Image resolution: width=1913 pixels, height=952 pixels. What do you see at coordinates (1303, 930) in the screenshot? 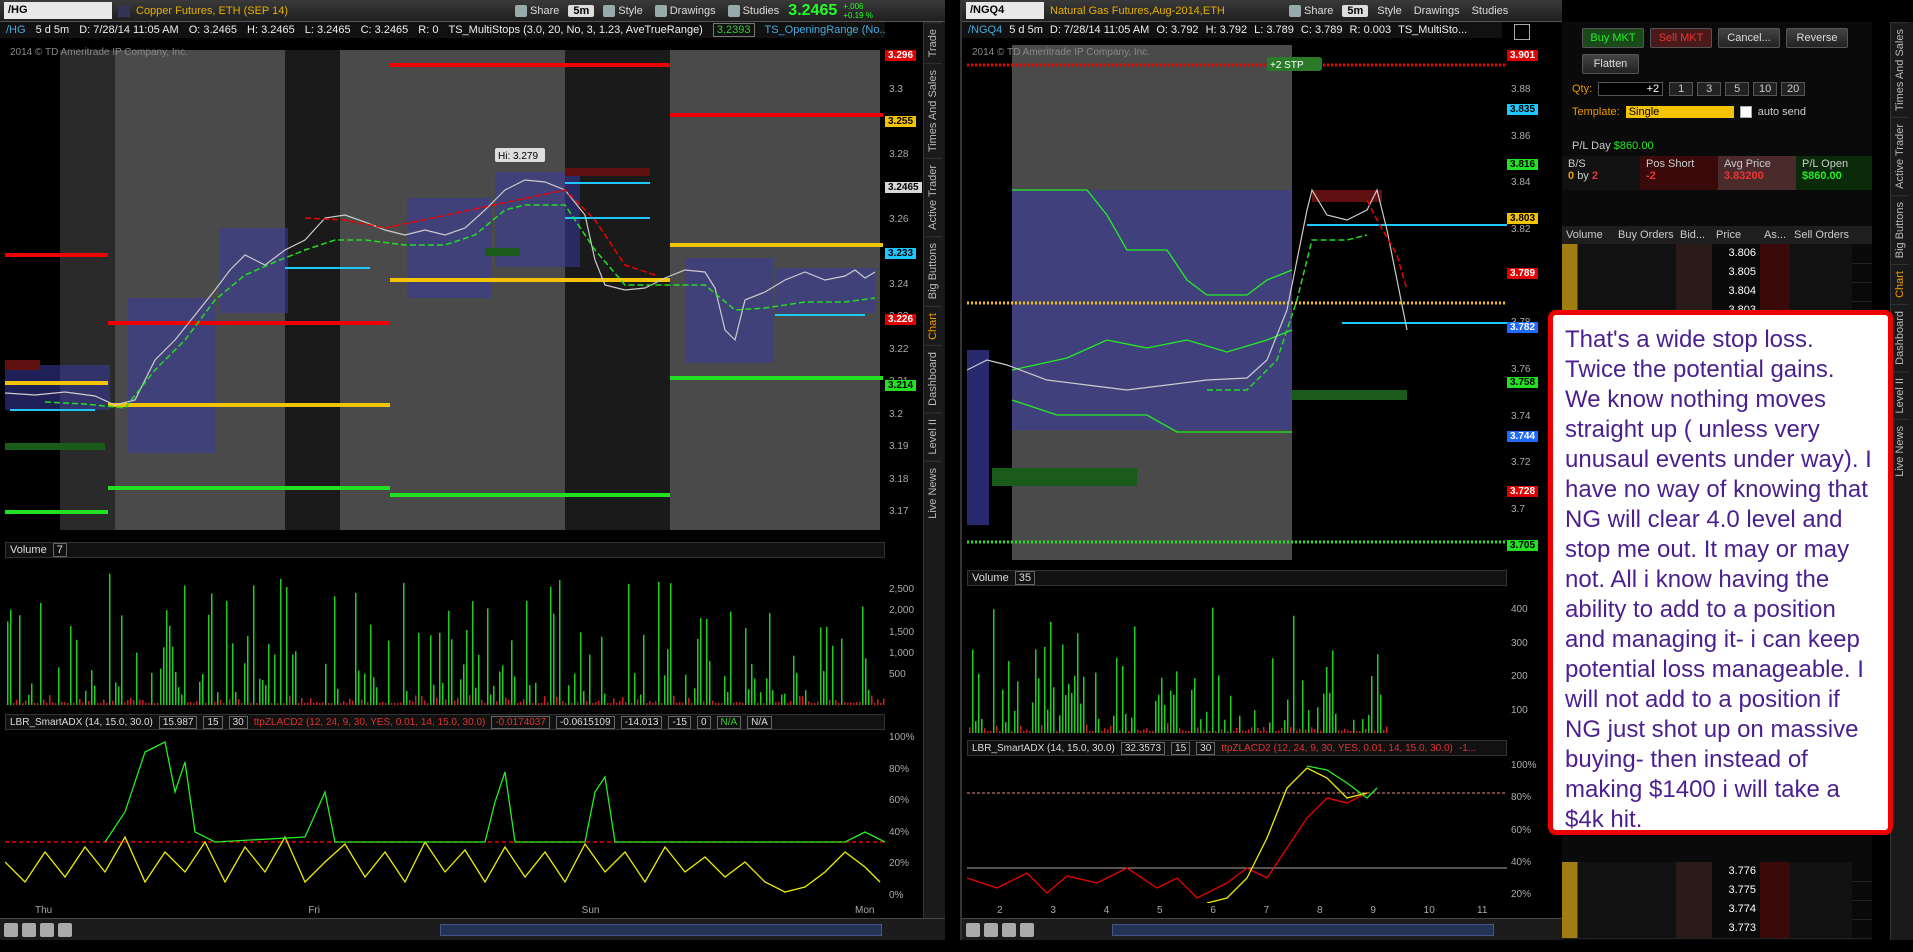
I see `right-scrollbar` at bounding box center [1303, 930].